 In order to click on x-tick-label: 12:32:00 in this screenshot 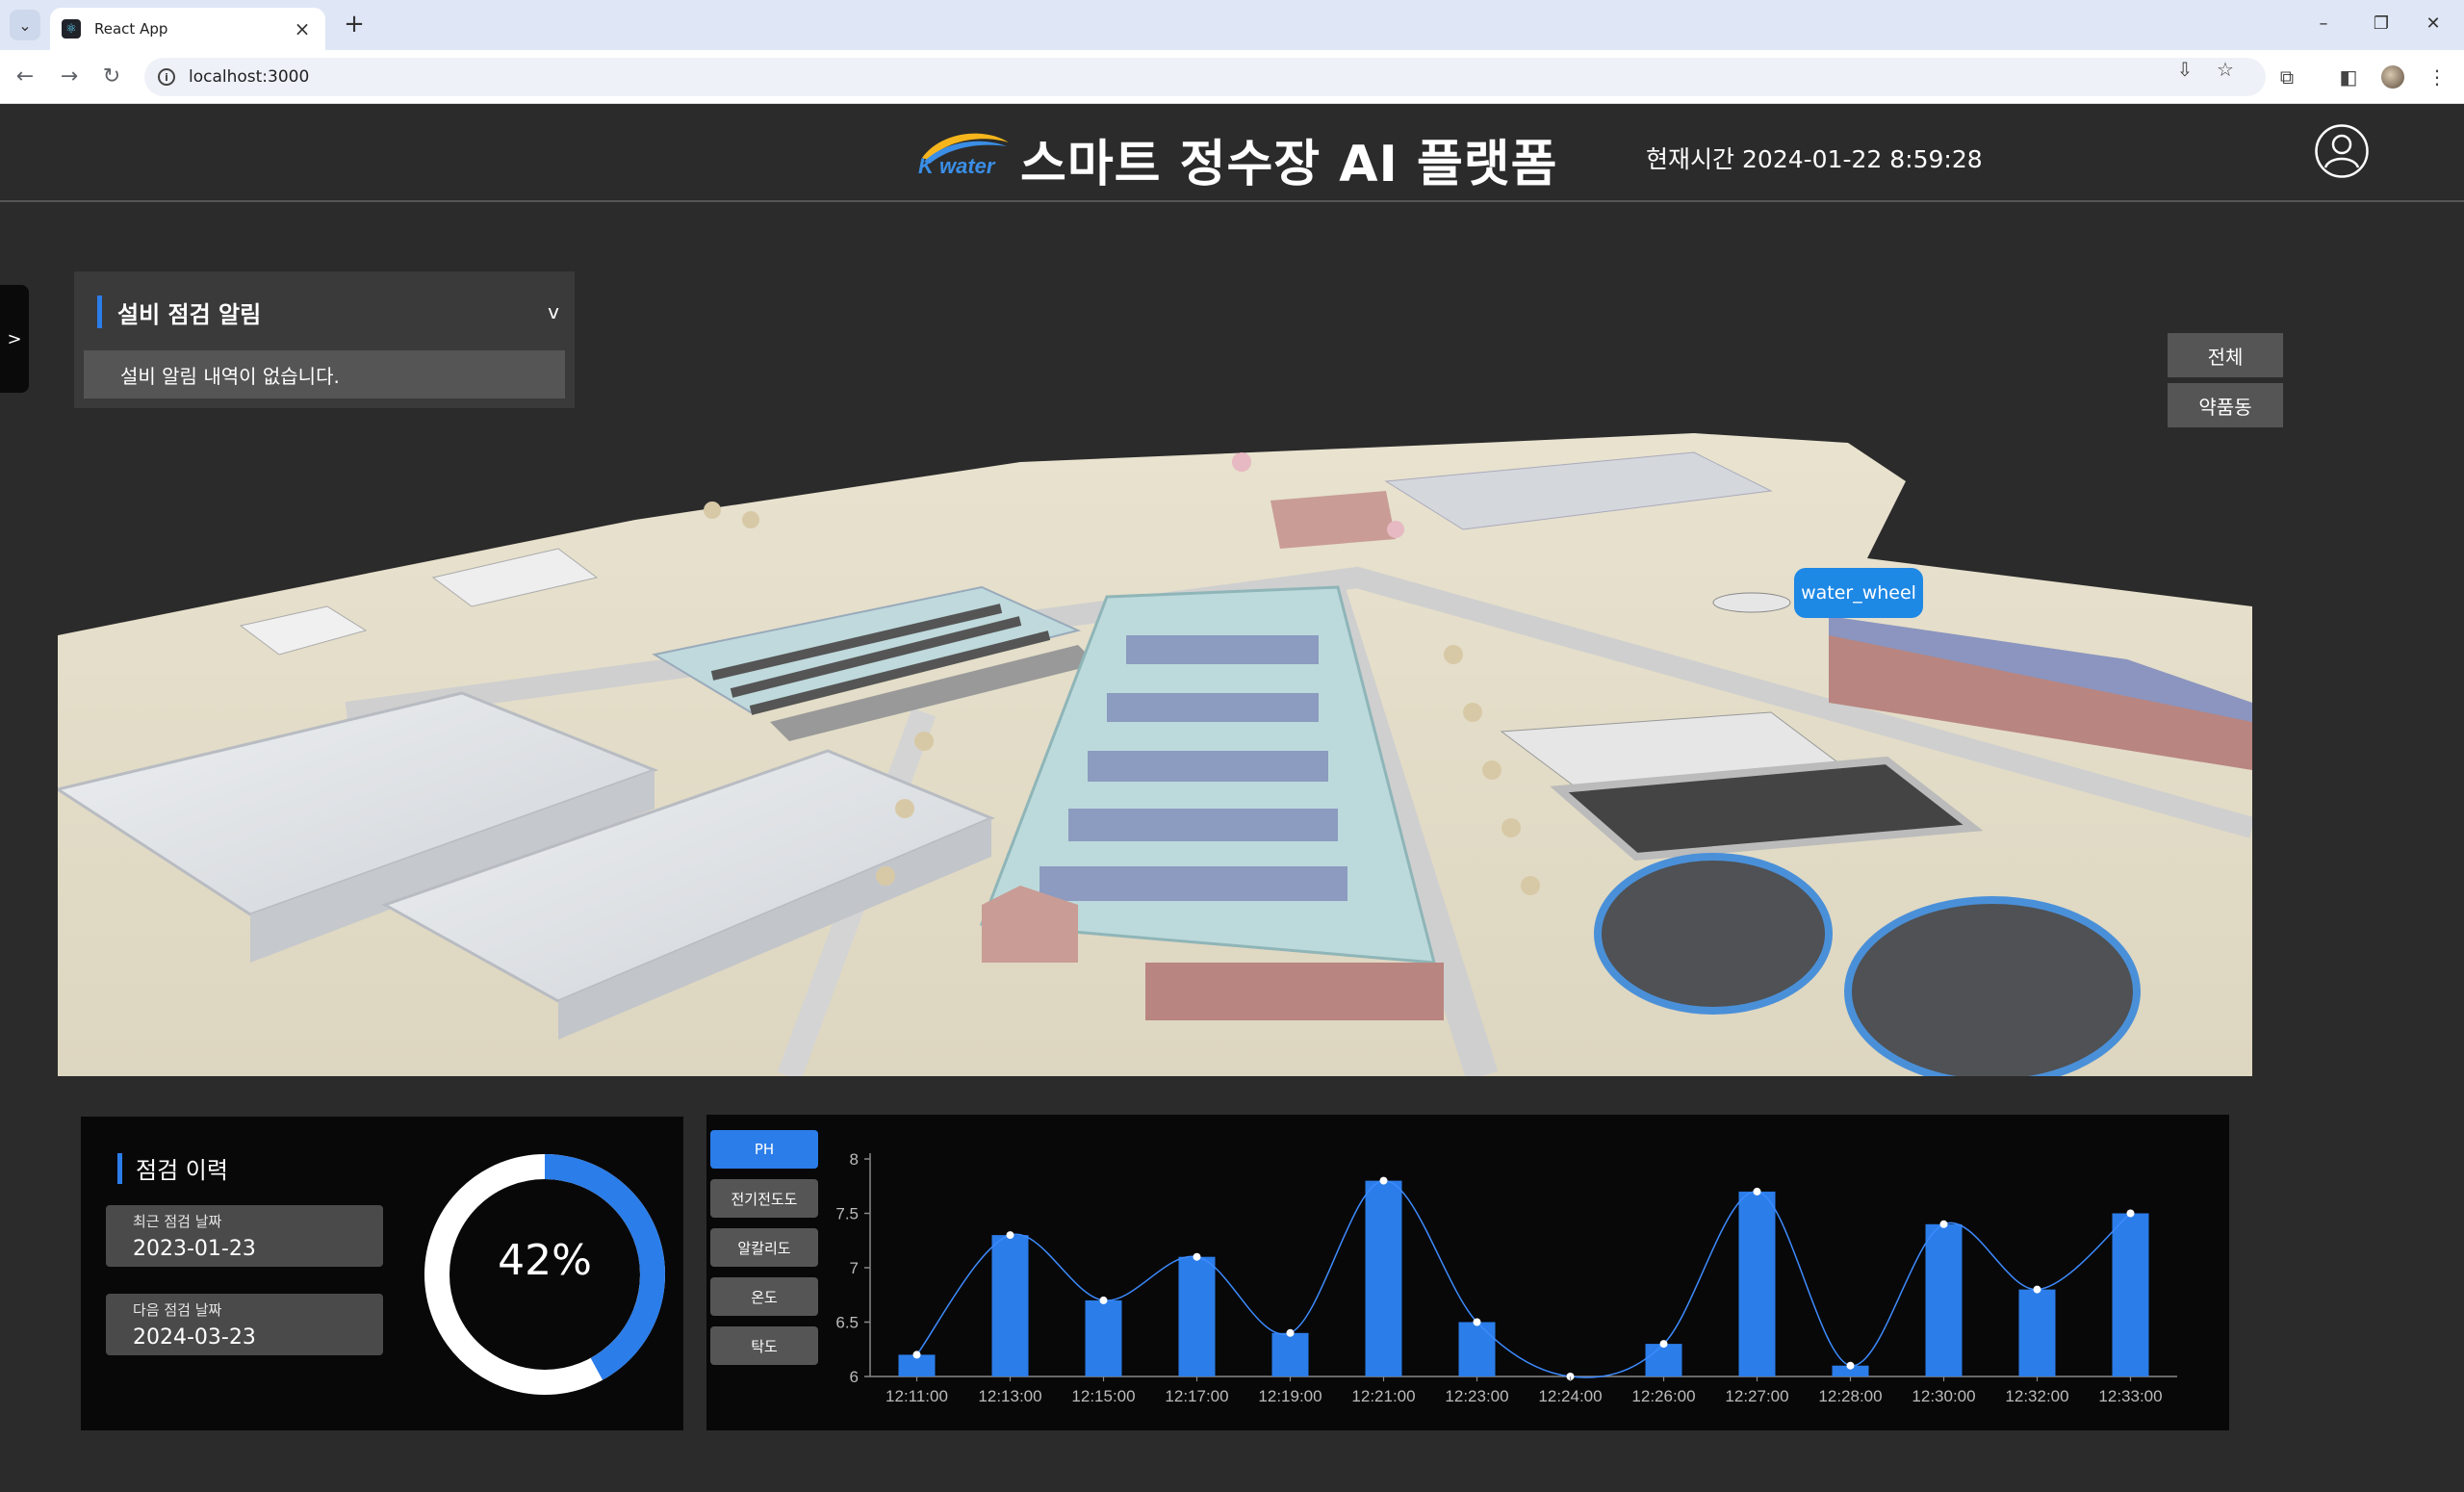, I will do `click(2036, 1396)`.